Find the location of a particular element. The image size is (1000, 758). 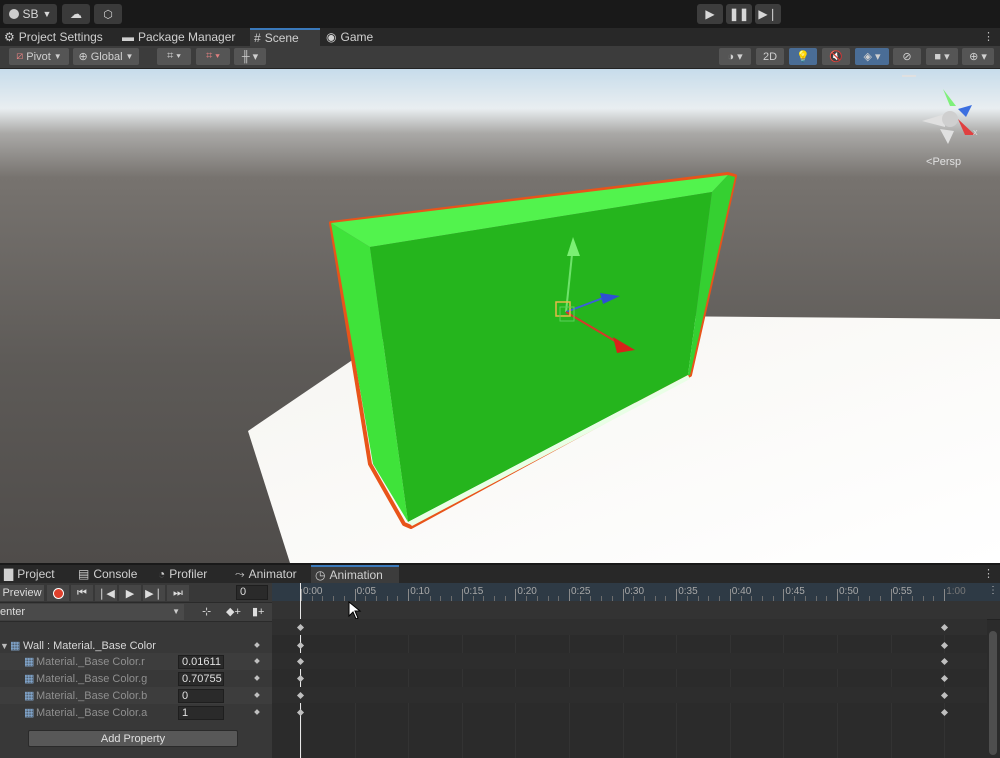

tab-label: Animation is located at coordinates (356, 575).